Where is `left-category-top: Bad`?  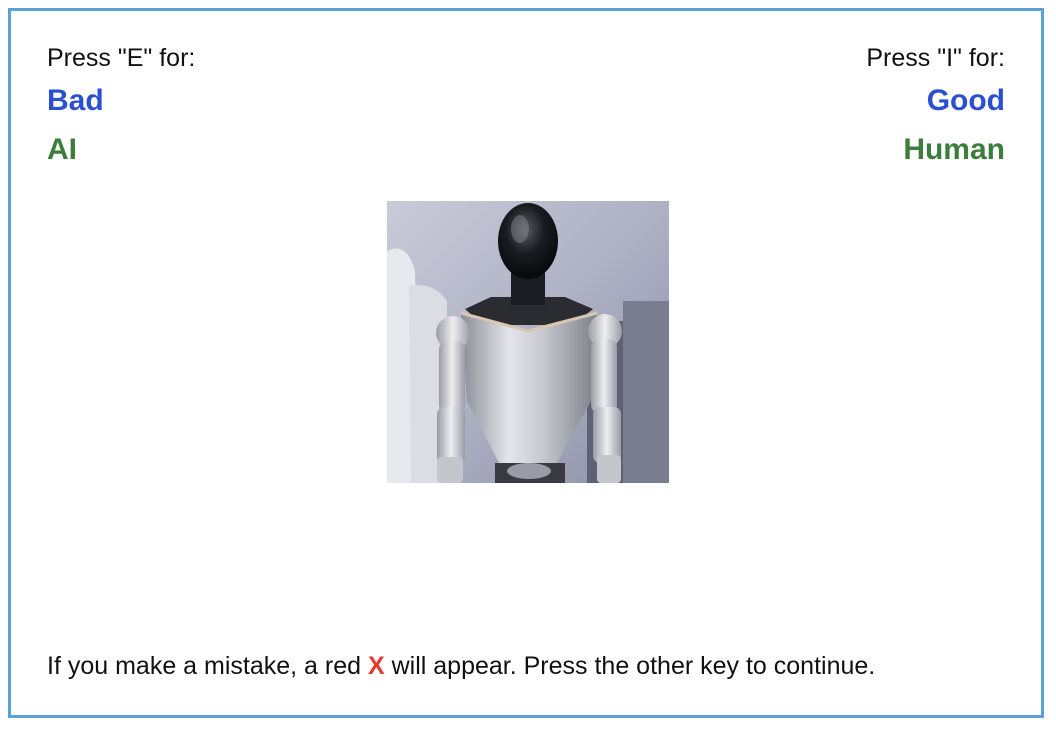 left-category-top: Bad is located at coordinates (75, 100).